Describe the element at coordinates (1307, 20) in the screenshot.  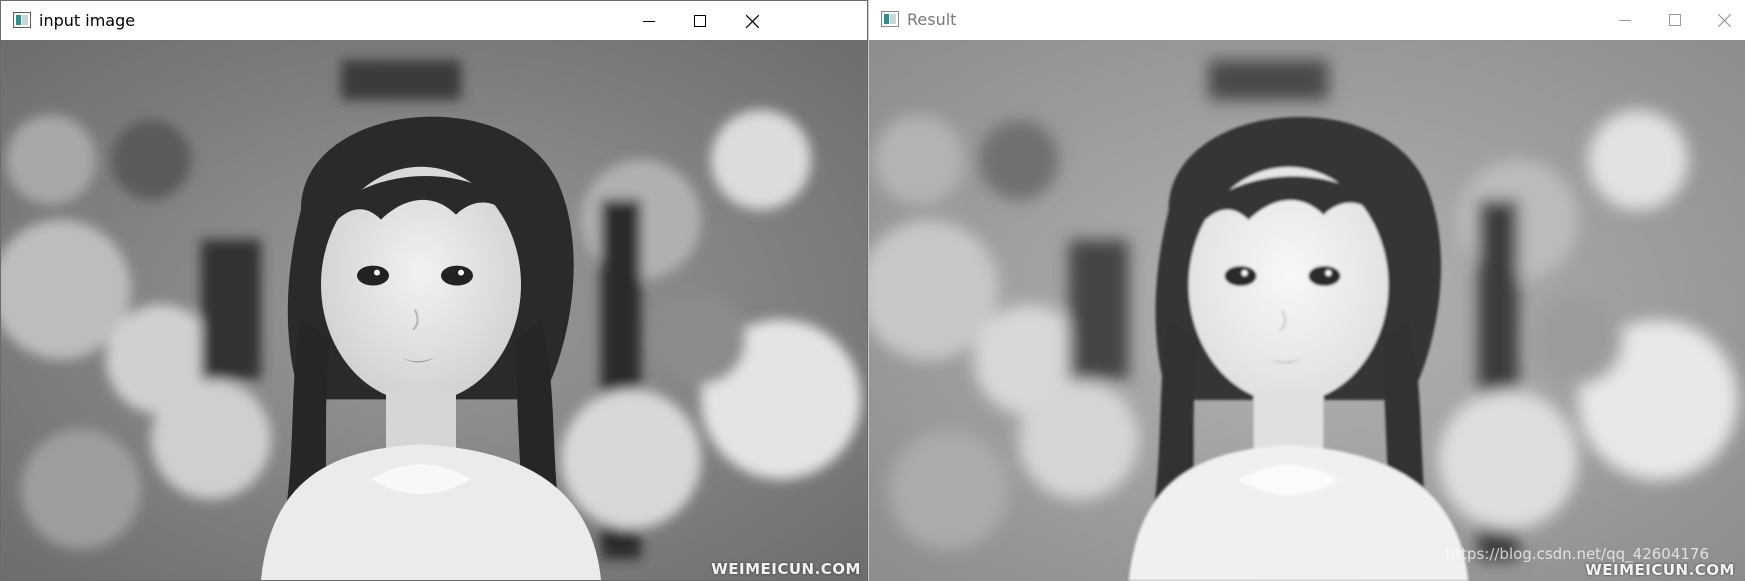
I see `titlebar: Result` at that location.